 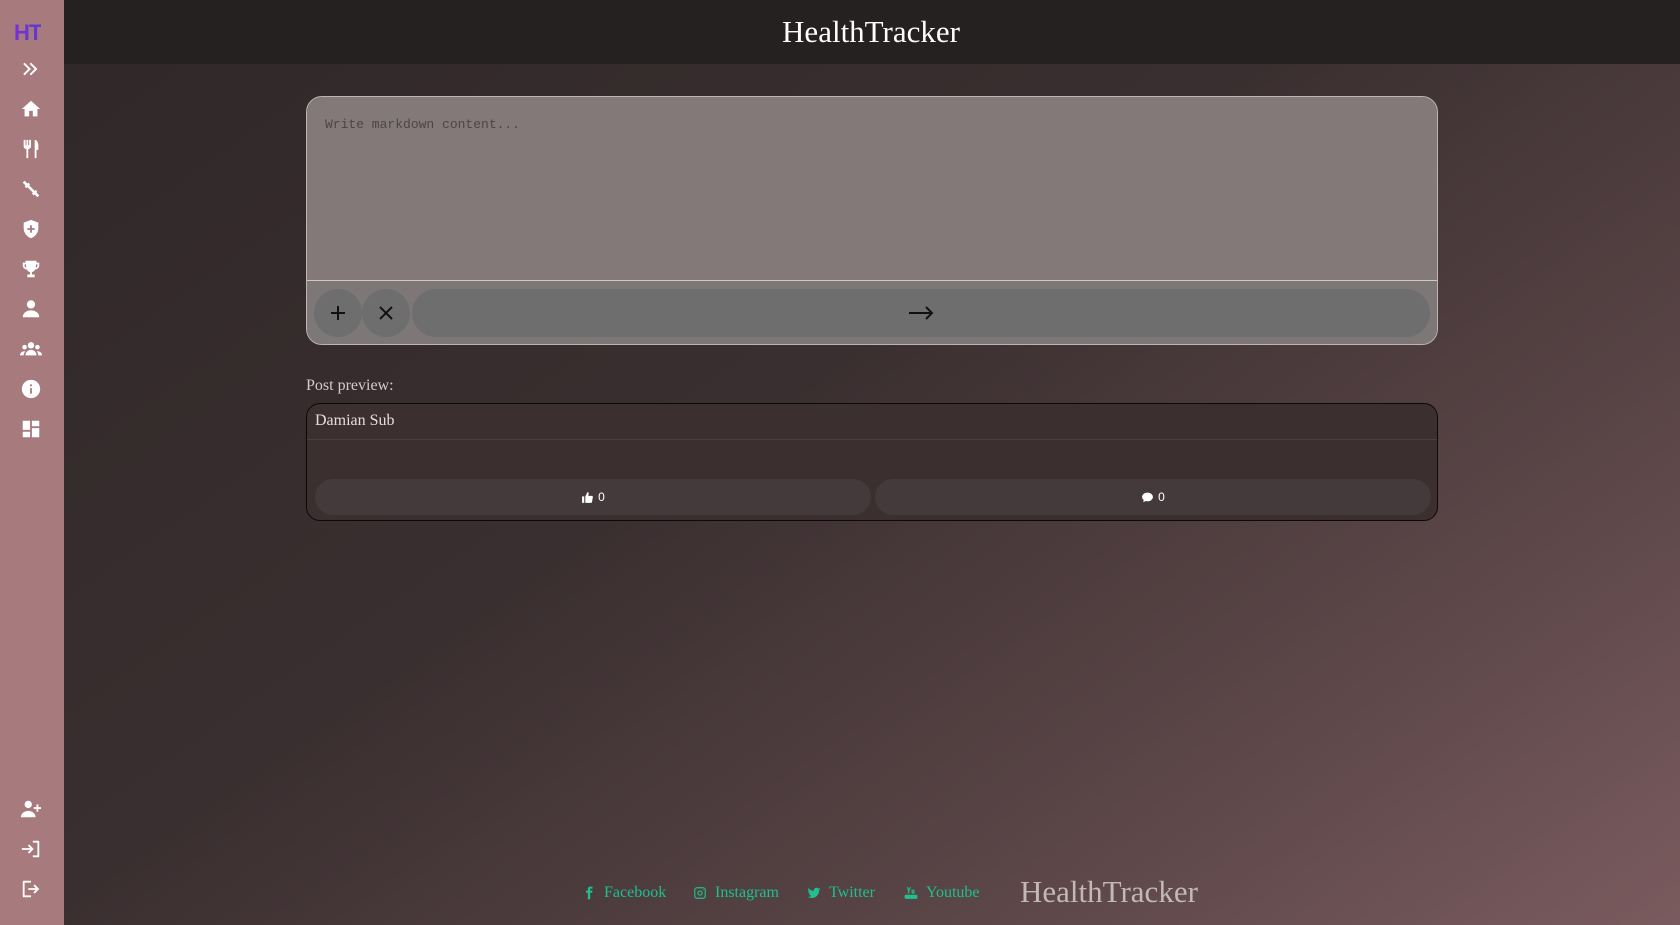 What do you see at coordinates (872, 462) in the screenshot?
I see `post-preview-card: Damian Sub 0 0` at bounding box center [872, 462].